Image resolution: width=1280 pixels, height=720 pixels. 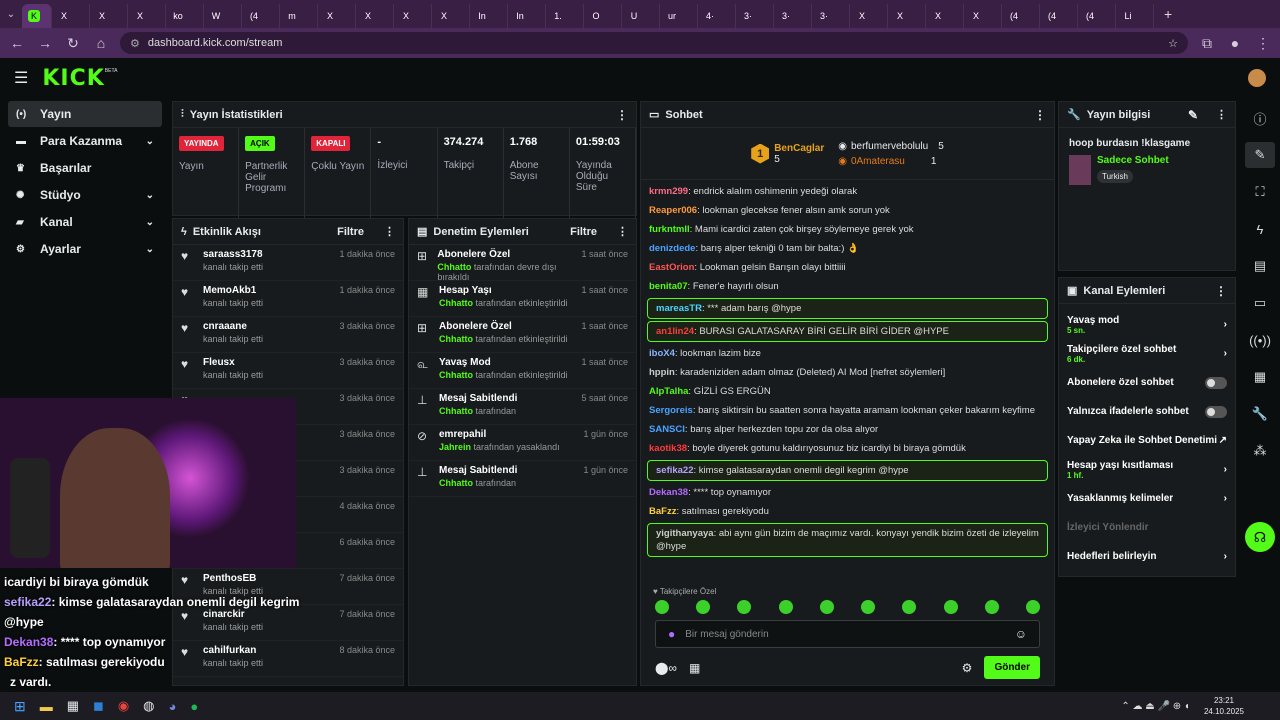 What do you see at coordinates (583, 232) in the screenshot?
I see `moderation-filter-button: Filtre` at bounding box center [583, 232].